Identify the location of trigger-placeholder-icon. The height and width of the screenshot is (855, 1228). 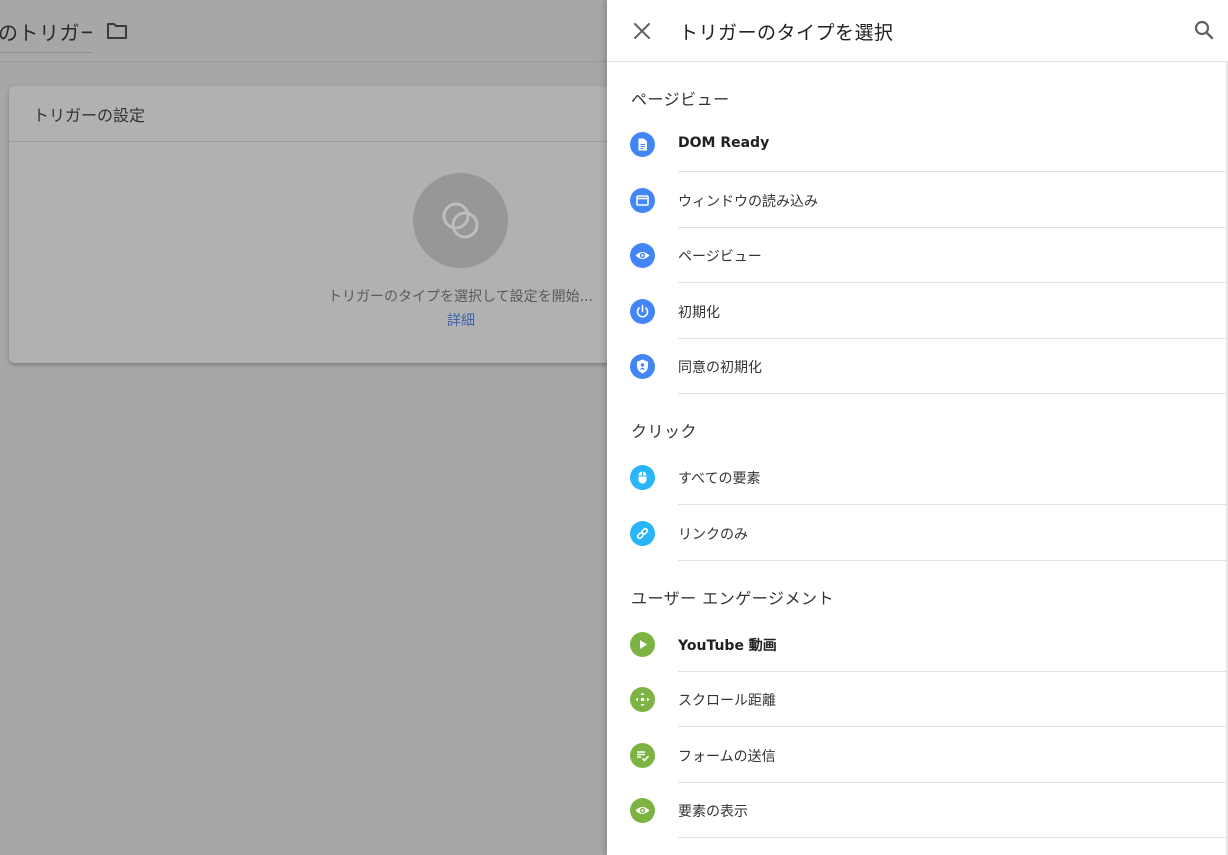
(460, 220).